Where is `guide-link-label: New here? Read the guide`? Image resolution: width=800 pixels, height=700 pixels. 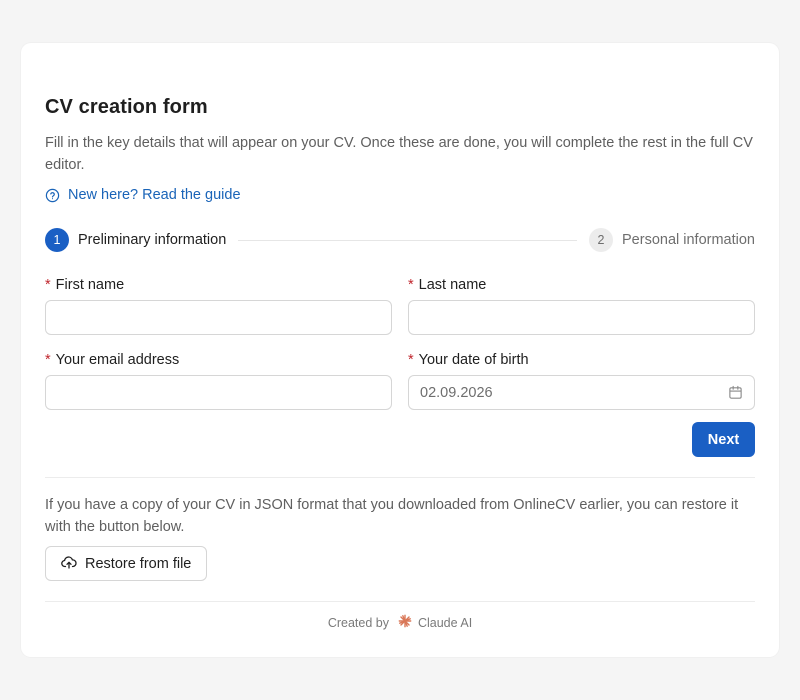 guide-link-label: New here? Read the guide is located at coordinates (154, 195).